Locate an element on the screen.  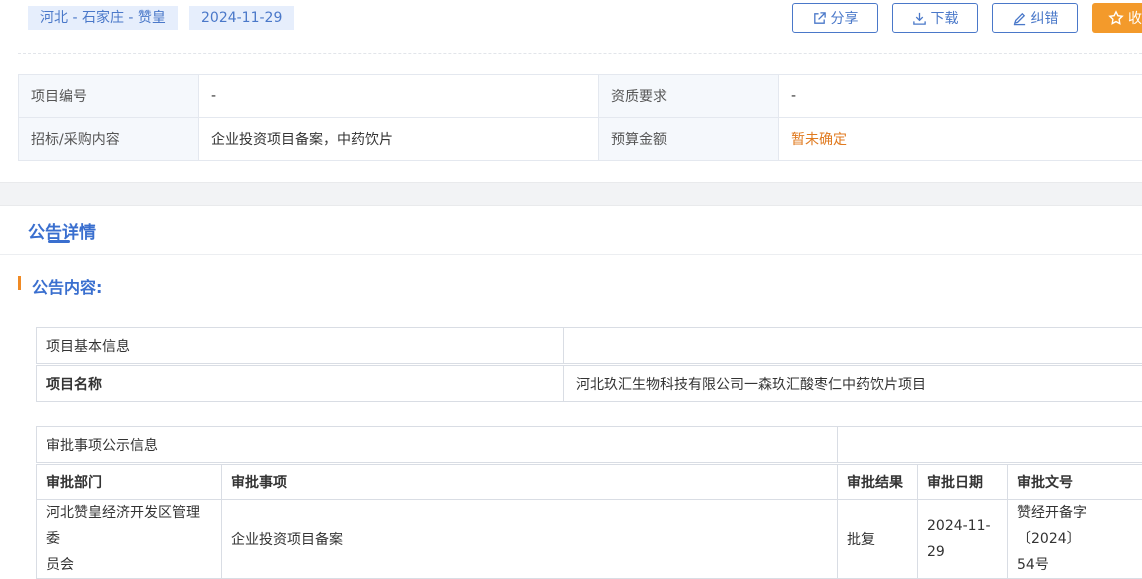
approval-dept-cell: 河北赞皇经济开发区管理委 员会 is located at coordinates (129, 539).